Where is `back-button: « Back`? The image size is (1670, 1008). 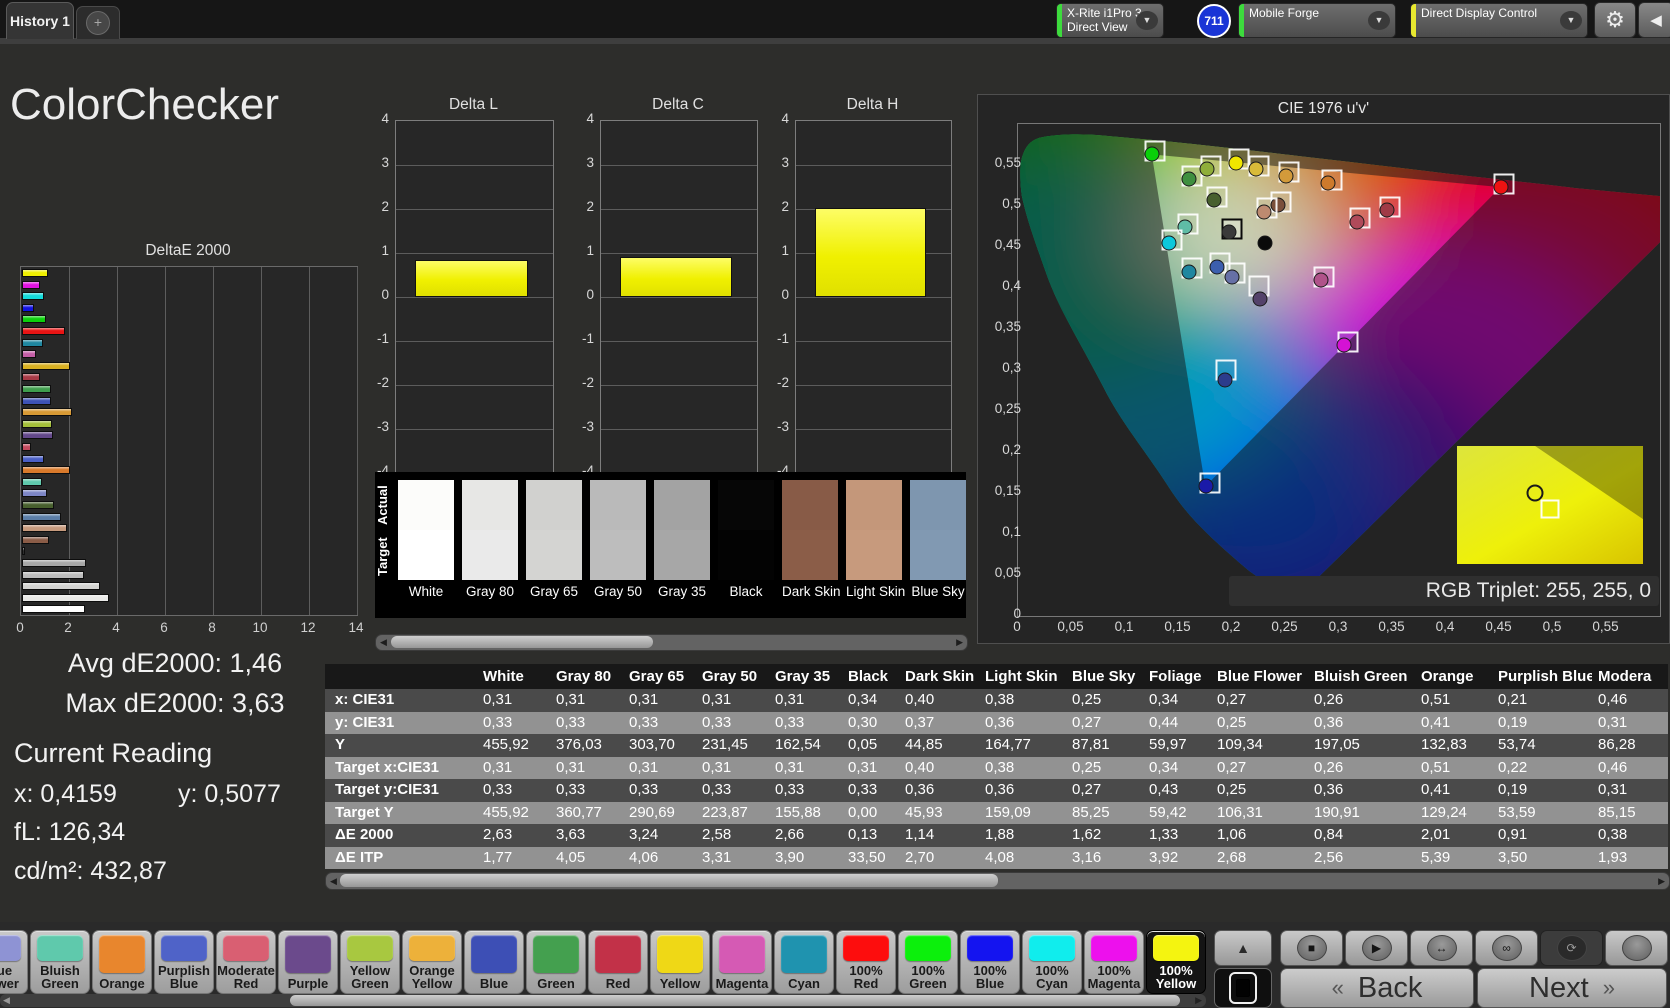
back-button: « Back is located at coordinates (1377, 988).